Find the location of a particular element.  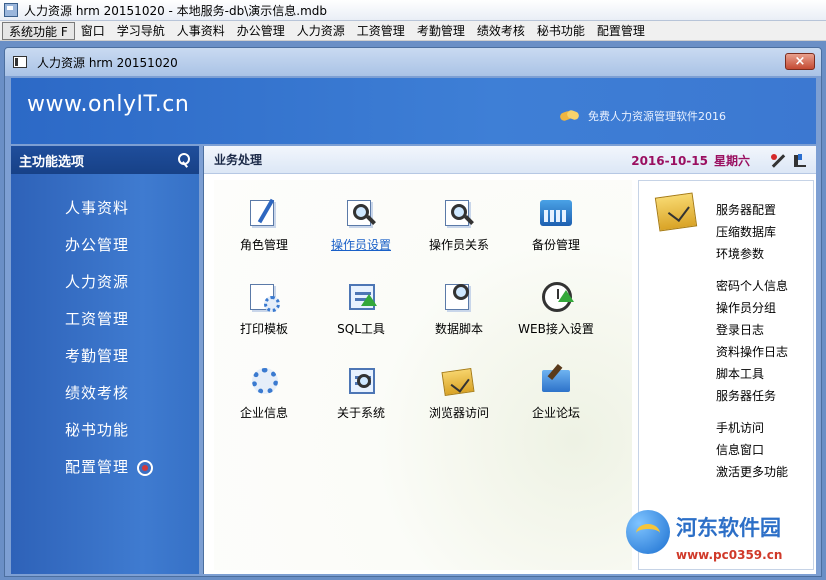

sidebar-item-hr: 人力资源 is located at coordinates (105, 282).